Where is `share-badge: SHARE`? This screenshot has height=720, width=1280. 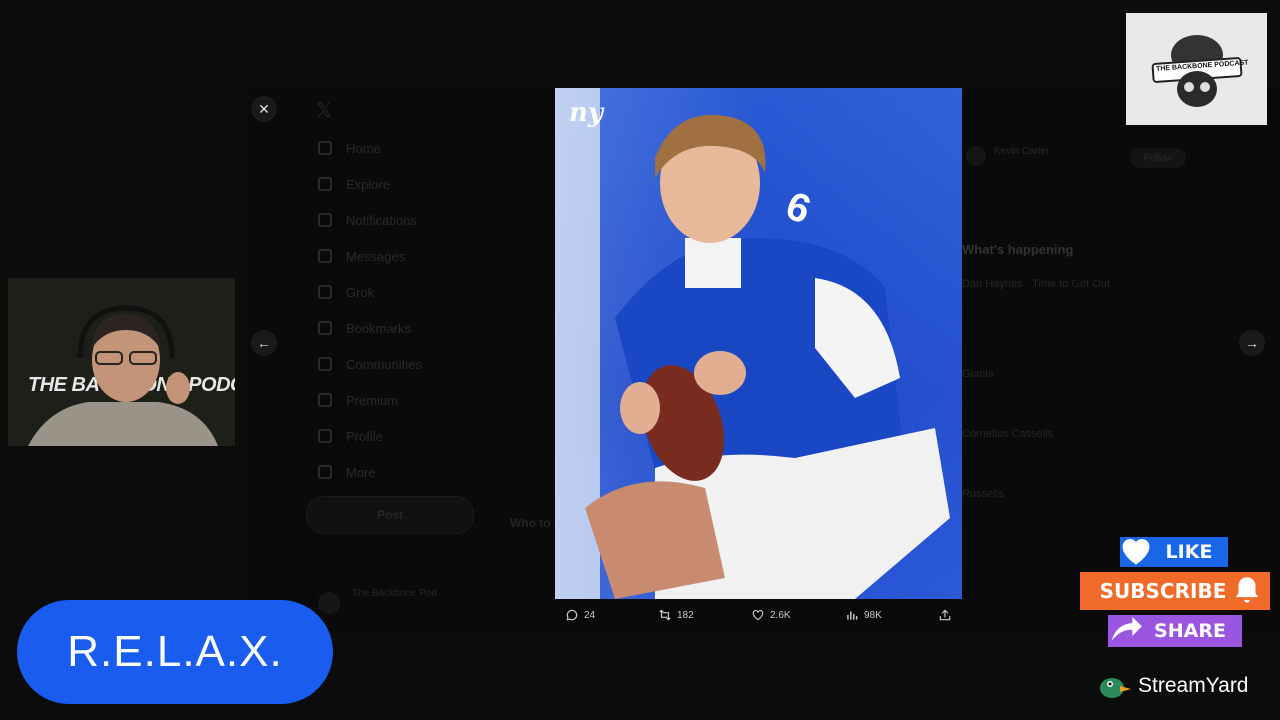 share-badge: SHARE is located at coordinates (1175, 631).